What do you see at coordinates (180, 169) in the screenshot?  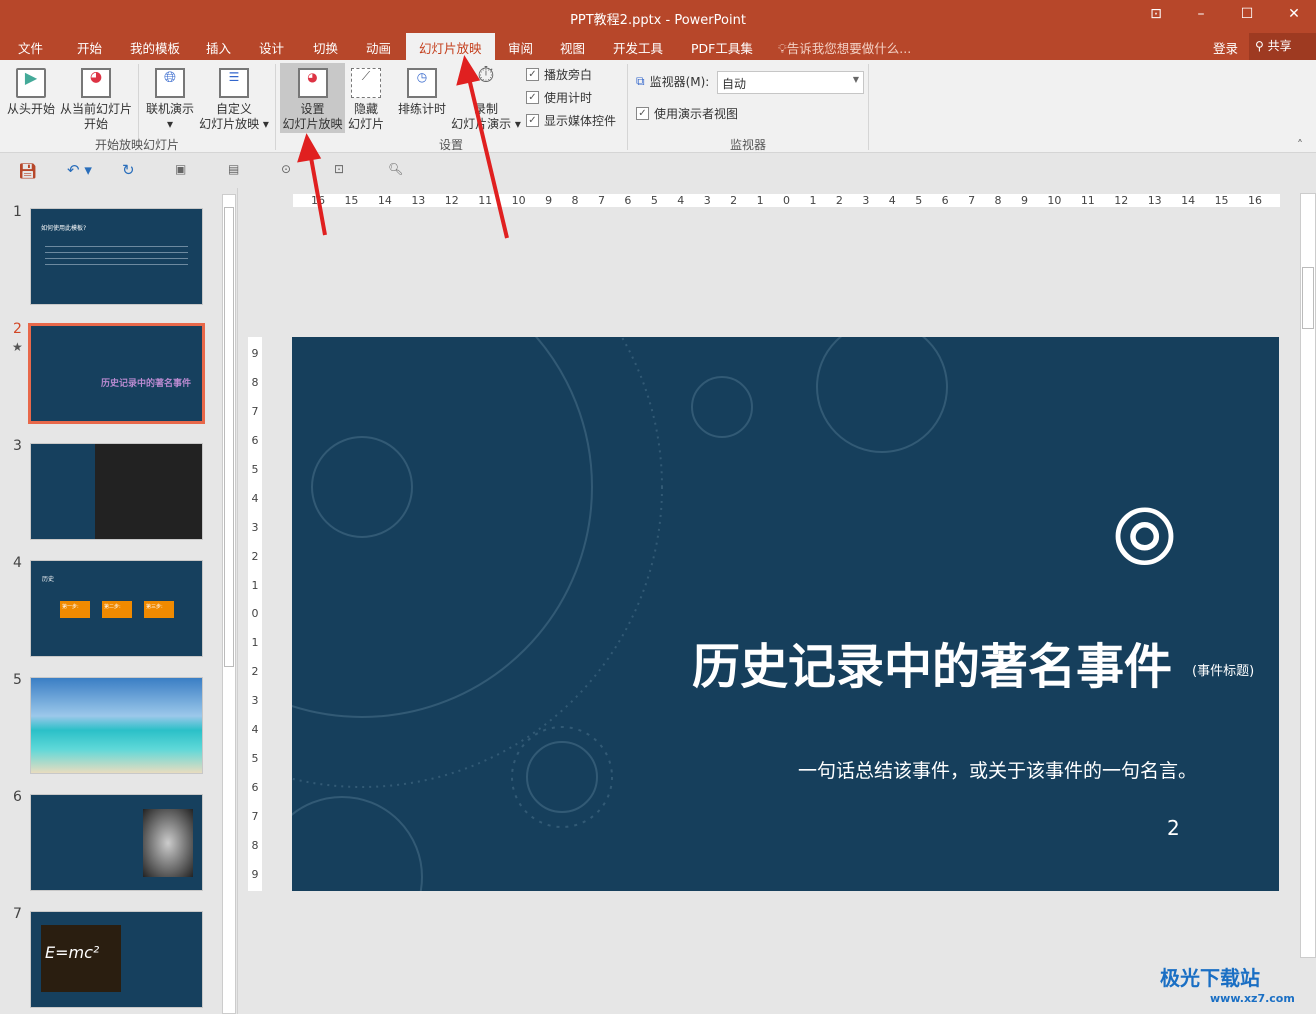 I see `new-slide-icon: ▣` at bounding box center [180, 169].